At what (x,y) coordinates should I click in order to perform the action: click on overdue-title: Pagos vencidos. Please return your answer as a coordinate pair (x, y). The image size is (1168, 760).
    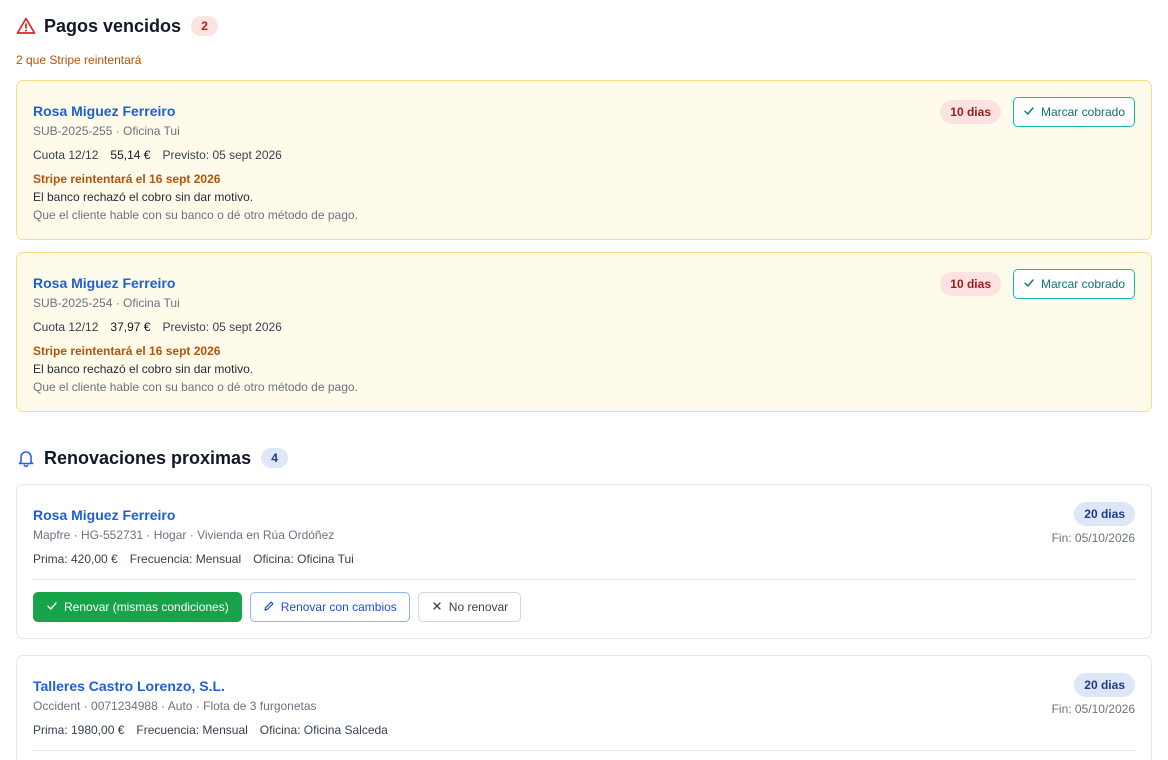
    Looking at the image, I should click on (113, 25).